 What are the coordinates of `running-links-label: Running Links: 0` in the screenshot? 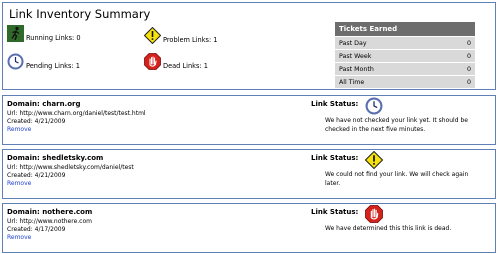 It's located at (53, 38).